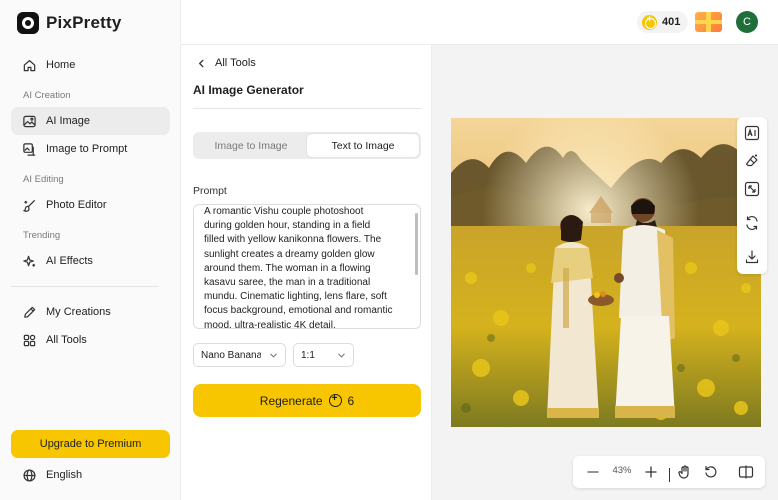  What do you see at coordinates (90, 475) in the screenshot?
I see `language-selector: English` at bounding box center [90, 475].